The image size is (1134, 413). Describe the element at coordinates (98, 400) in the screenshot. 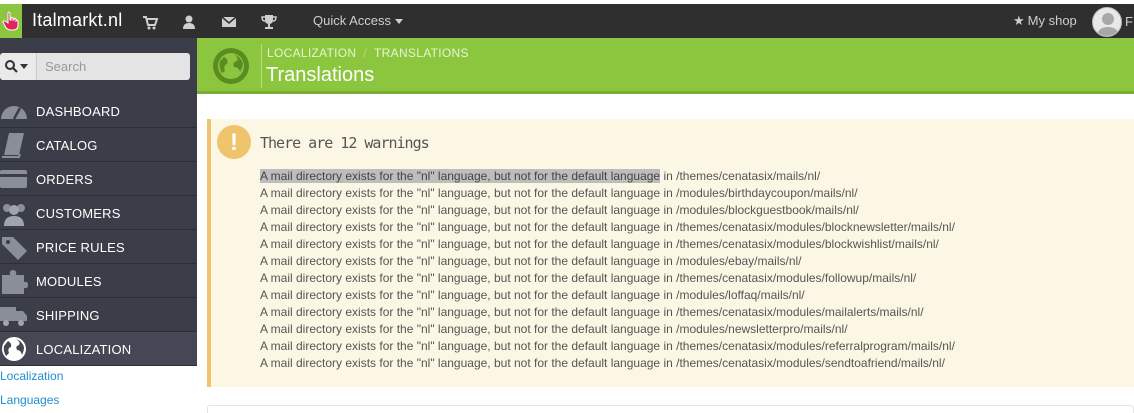

I see `submenu-item-languages: Languages` at that location.